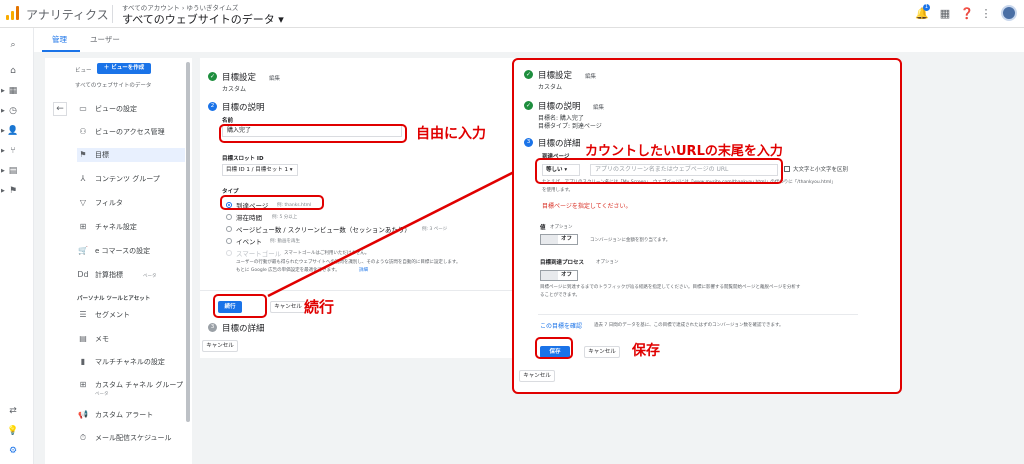 This screenshot has height=464, width=1024. Describe the element at coordinates (559, 239) in the screenshot. I see `value-toggle: オフ` at that location.